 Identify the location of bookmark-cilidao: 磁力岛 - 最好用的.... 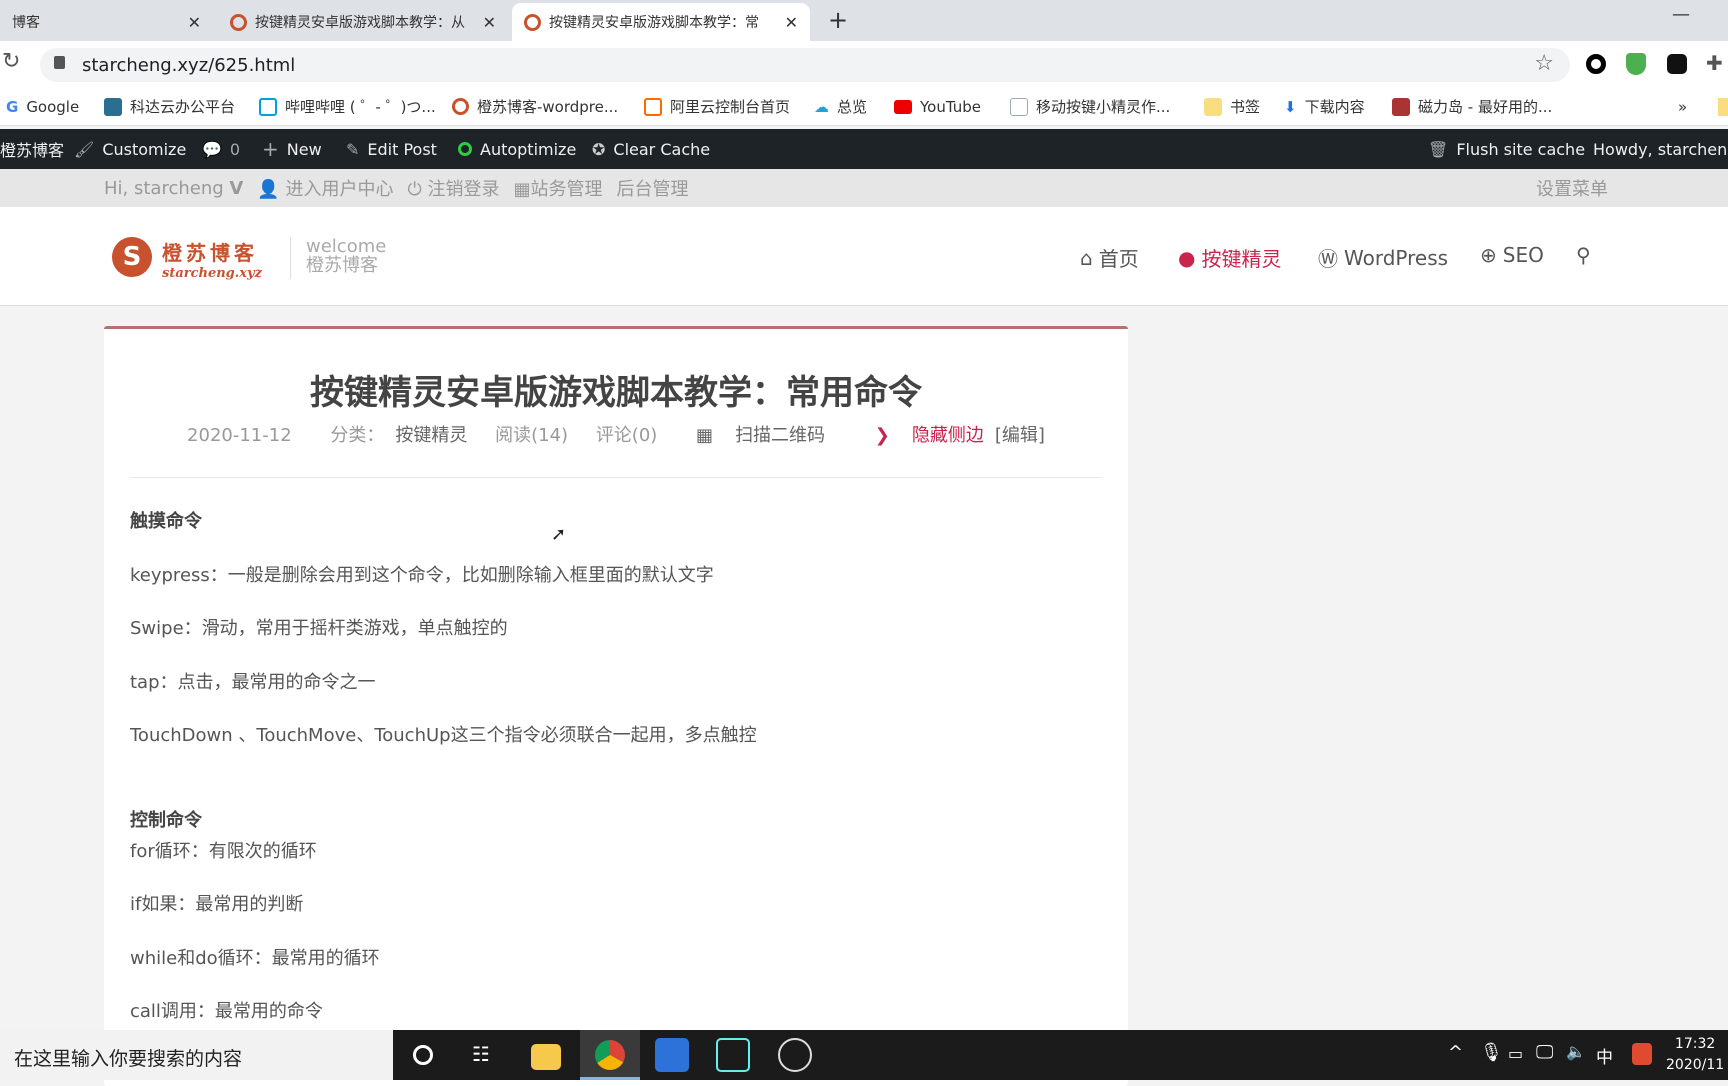
(1472, 106).